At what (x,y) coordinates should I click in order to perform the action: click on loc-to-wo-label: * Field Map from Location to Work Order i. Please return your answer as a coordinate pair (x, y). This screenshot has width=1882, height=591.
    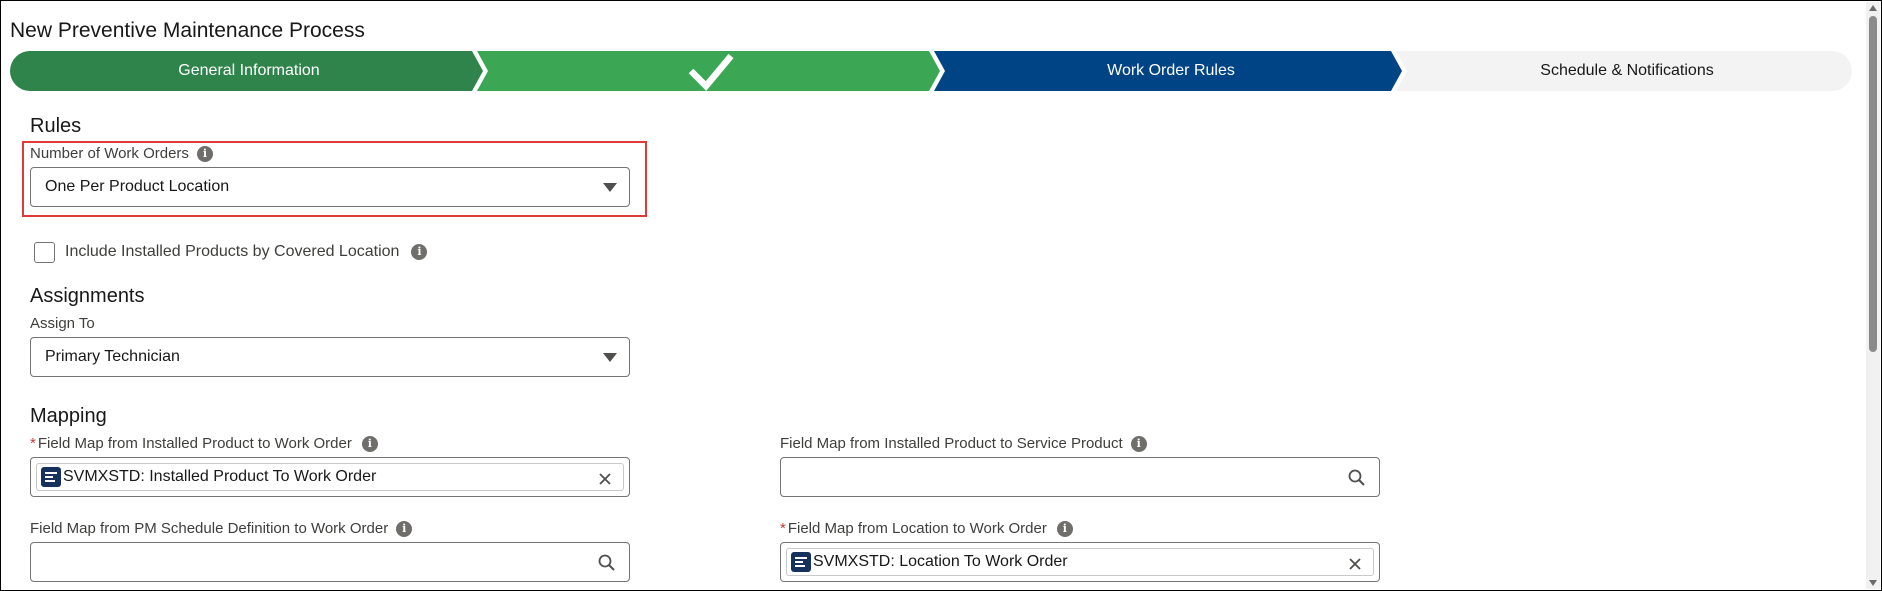
    Looking at the image, I should click on (926, 528).